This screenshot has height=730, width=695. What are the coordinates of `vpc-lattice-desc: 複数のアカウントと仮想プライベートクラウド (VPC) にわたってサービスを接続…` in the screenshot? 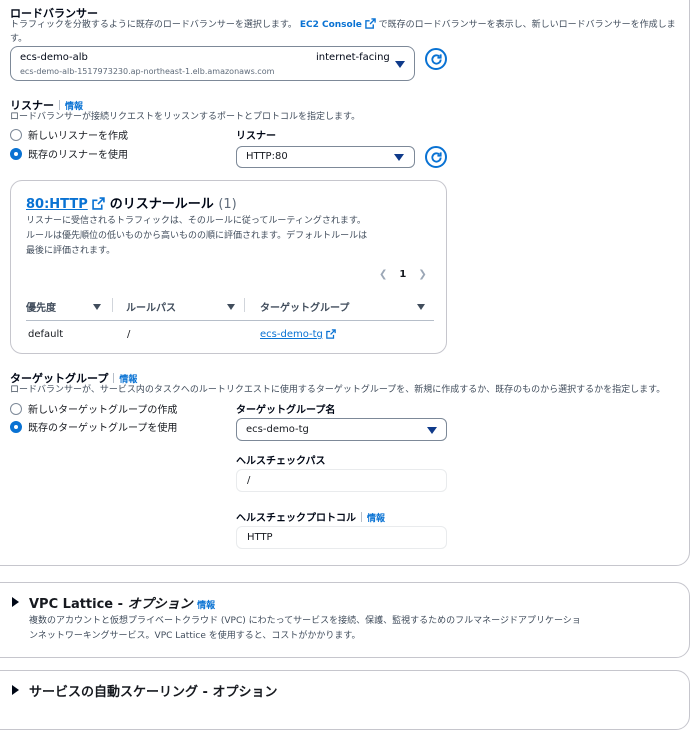 It's located at (305, 629).